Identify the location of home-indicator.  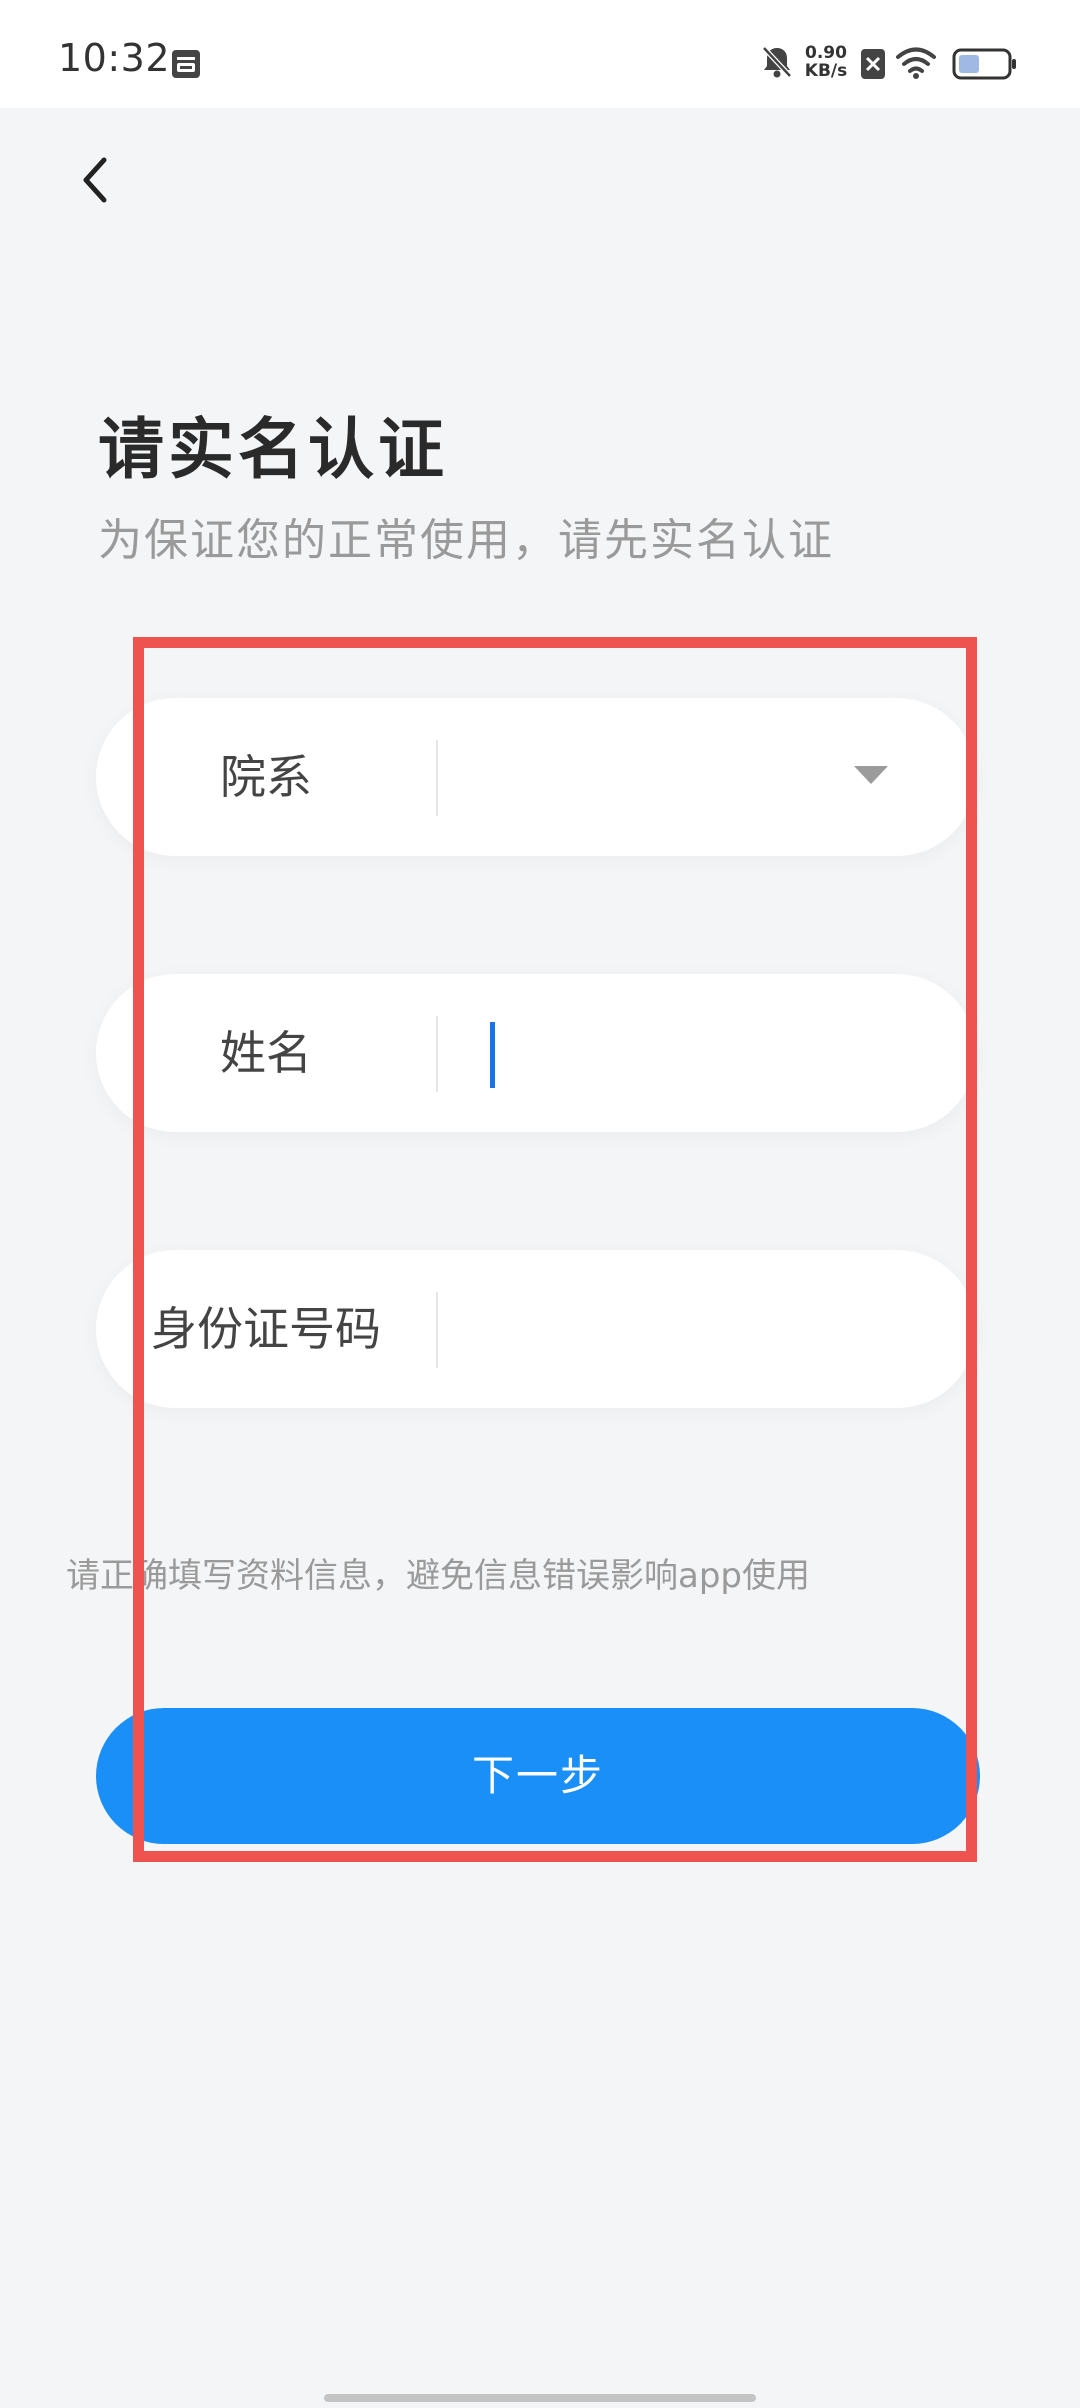
(540, 2398).